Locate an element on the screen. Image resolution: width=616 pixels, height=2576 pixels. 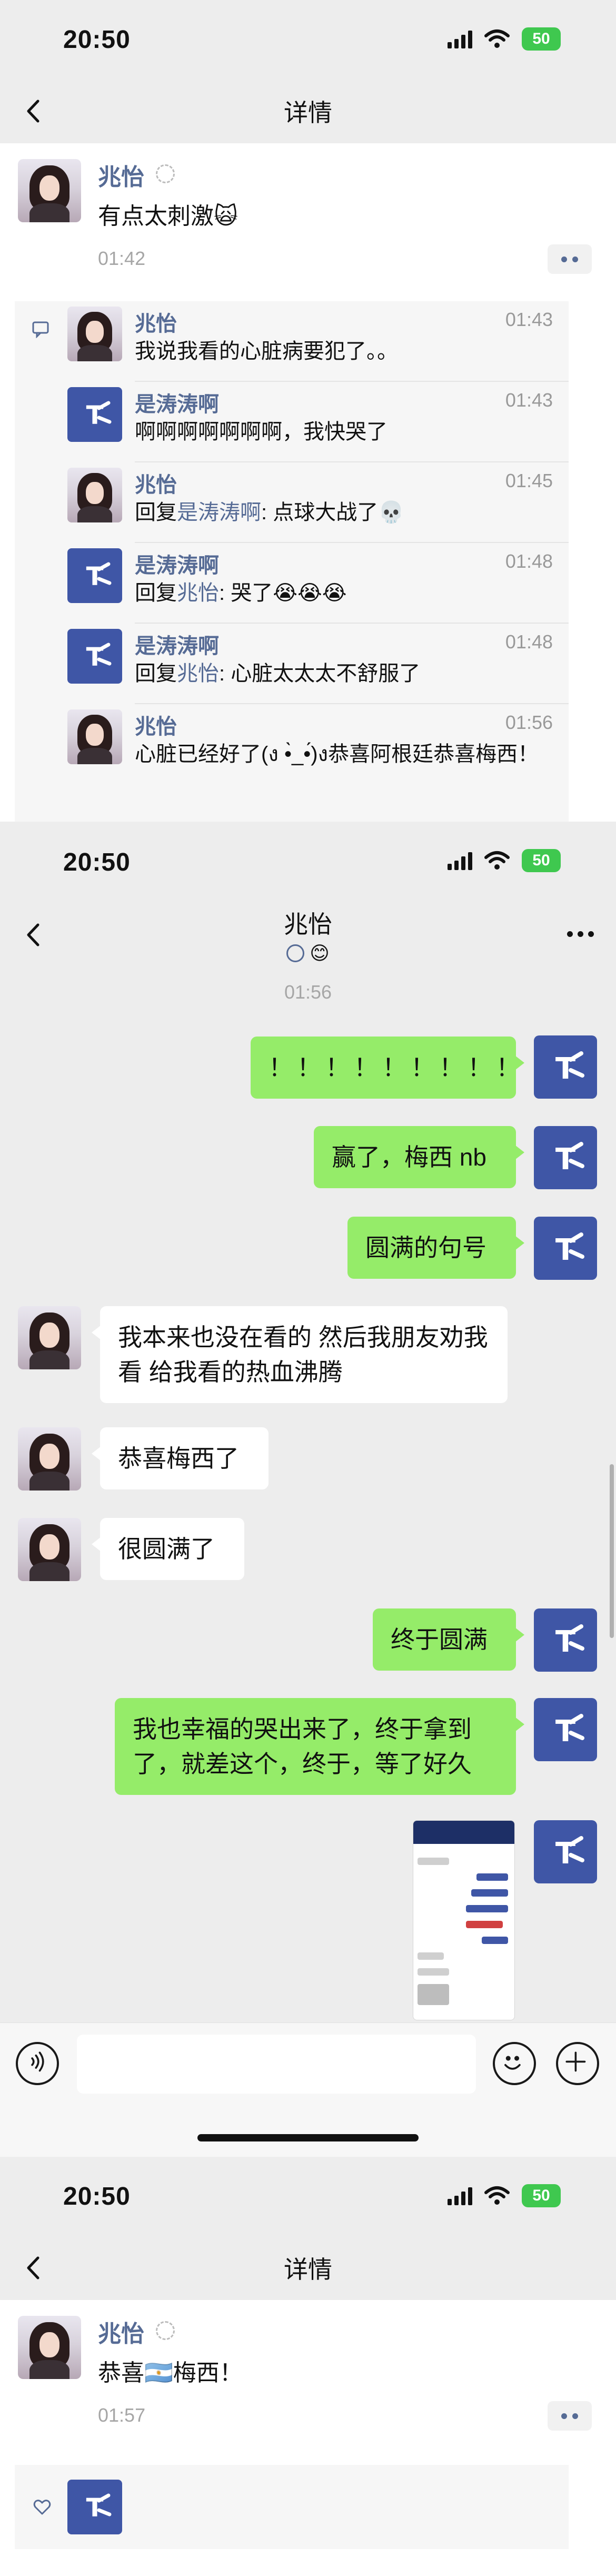
post-text: 有点太刺激🙀 is located at coordinates (168, 216).